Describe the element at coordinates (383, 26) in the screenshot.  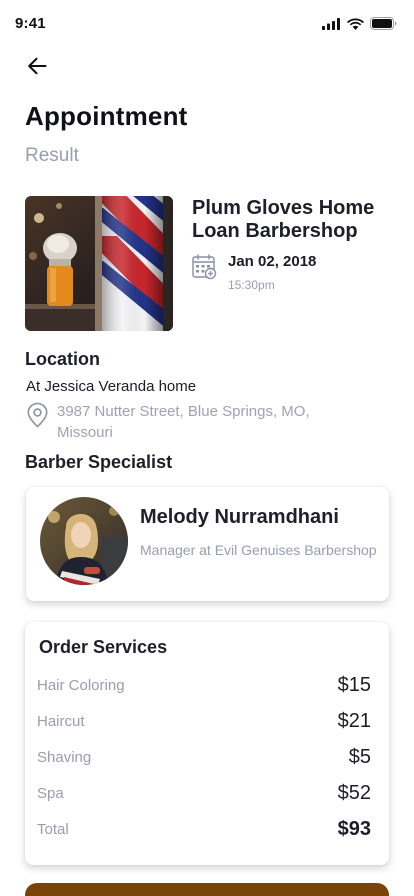
I see `battery-icon` at that location.